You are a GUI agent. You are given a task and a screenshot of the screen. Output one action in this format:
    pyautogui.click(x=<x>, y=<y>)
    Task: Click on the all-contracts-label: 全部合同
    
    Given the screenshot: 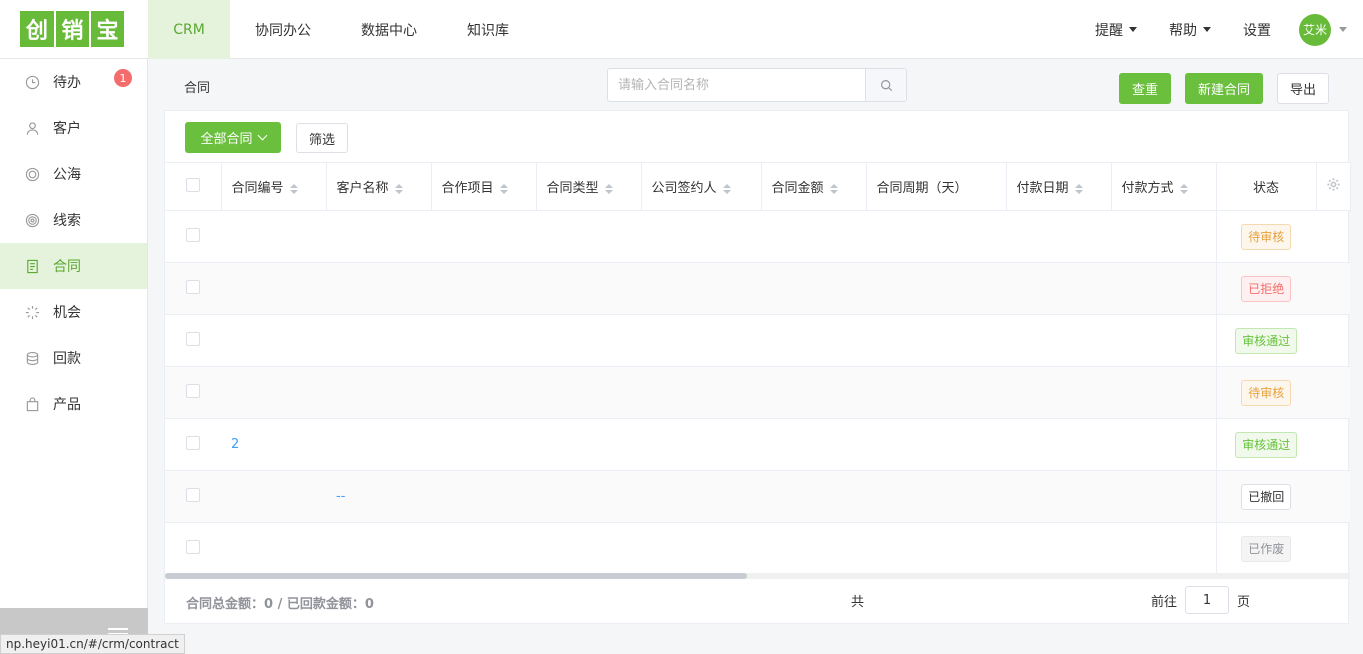 What is the action you would take?
    pyautogui.click(x=226, y=139)
    